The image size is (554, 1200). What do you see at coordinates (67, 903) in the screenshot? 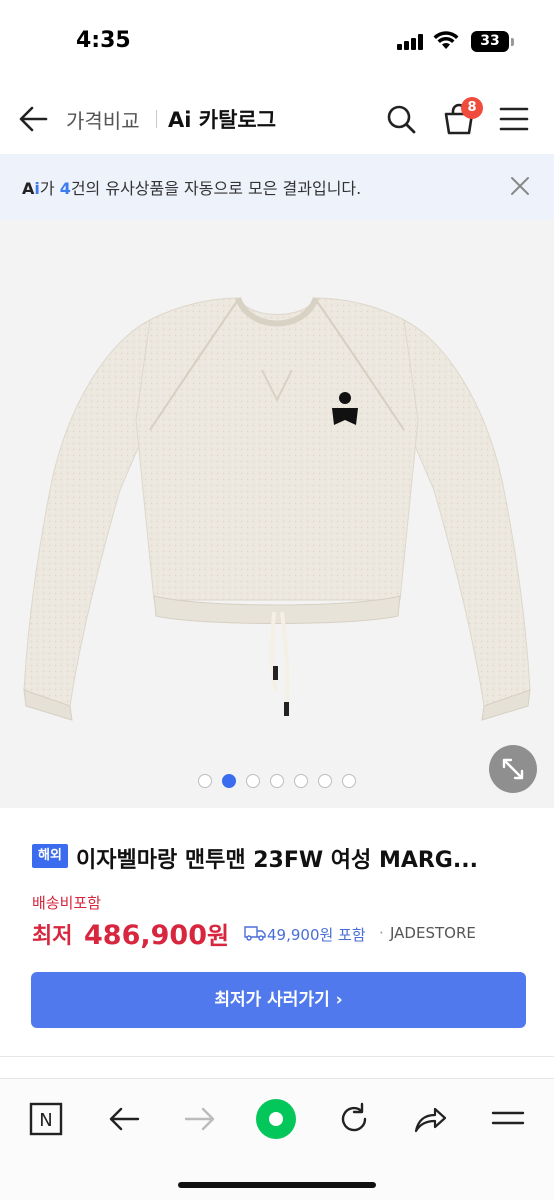
I see `shipping-included-label: 배송비포함` at bounding box center [67, 903].